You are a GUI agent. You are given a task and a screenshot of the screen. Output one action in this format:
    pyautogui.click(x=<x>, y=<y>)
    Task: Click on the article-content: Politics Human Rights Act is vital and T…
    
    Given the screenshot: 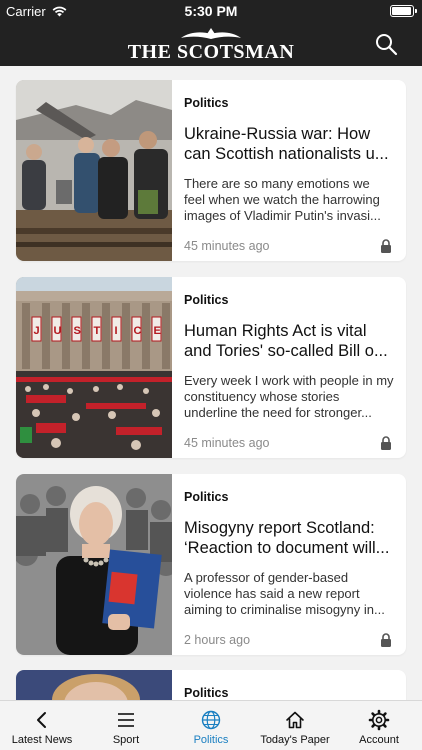 What is the action you would take?
    pyautogui.click(x=289, y=375)
    